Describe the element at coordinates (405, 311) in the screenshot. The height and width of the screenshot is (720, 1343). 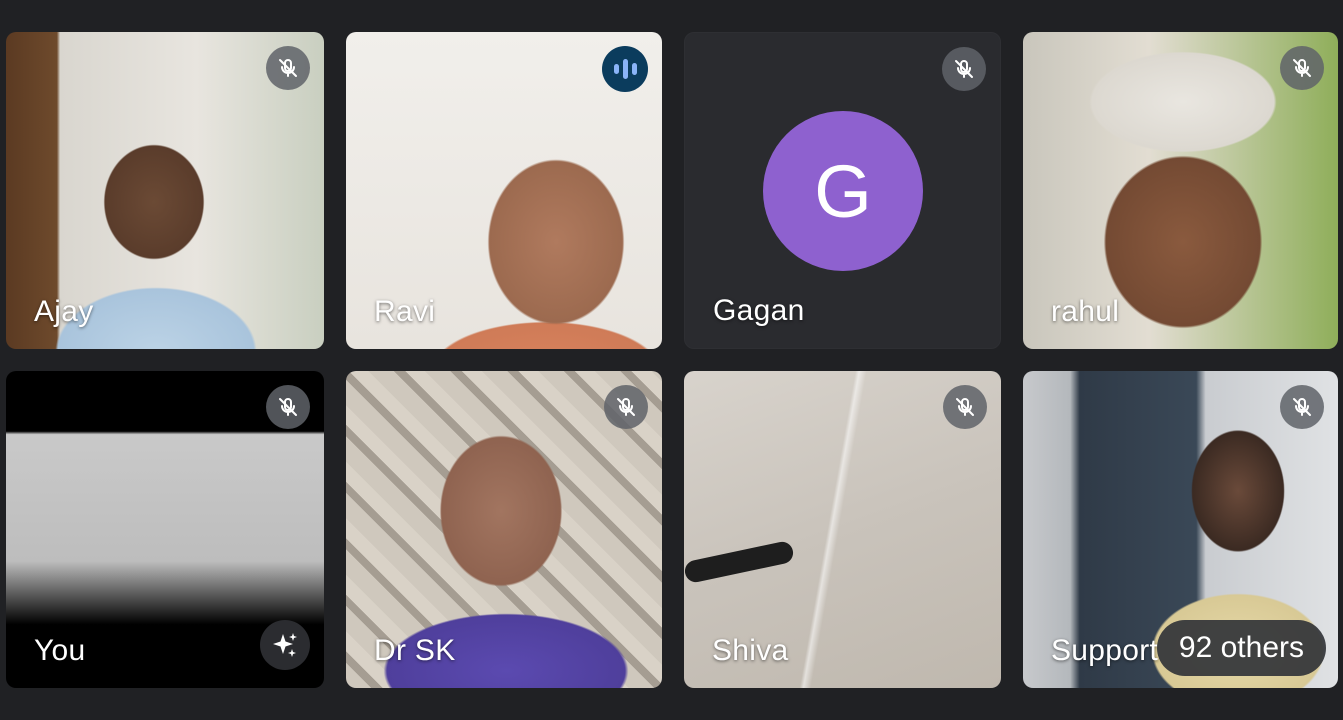
I see `participant-name: Ravi` at that location.